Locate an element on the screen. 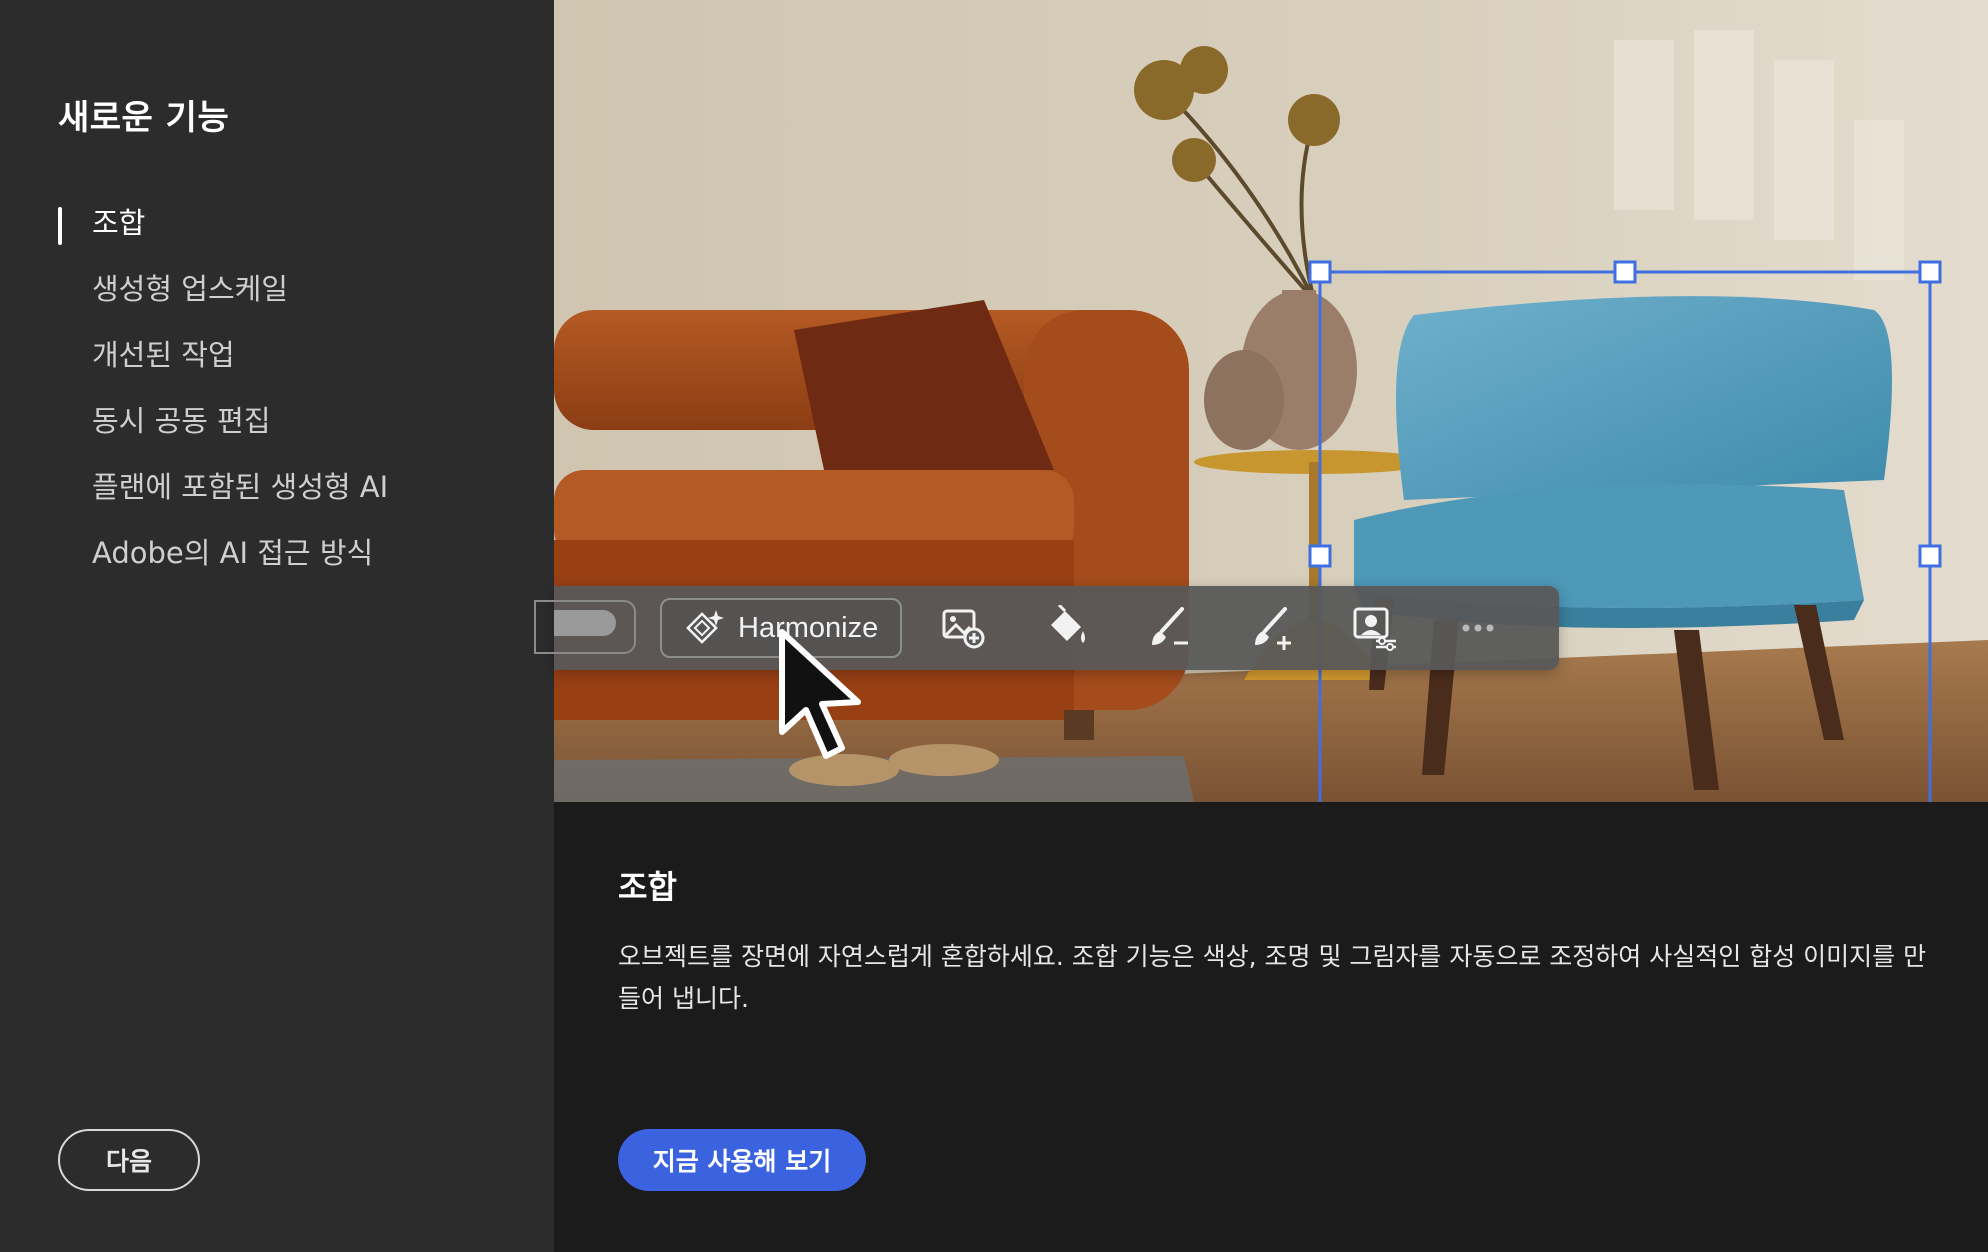 The image size is (1988, 1252). sidebar-item-adobe-ai-approach: Adobe의 AI 접근 방식 is located at coordinates (223, 553).